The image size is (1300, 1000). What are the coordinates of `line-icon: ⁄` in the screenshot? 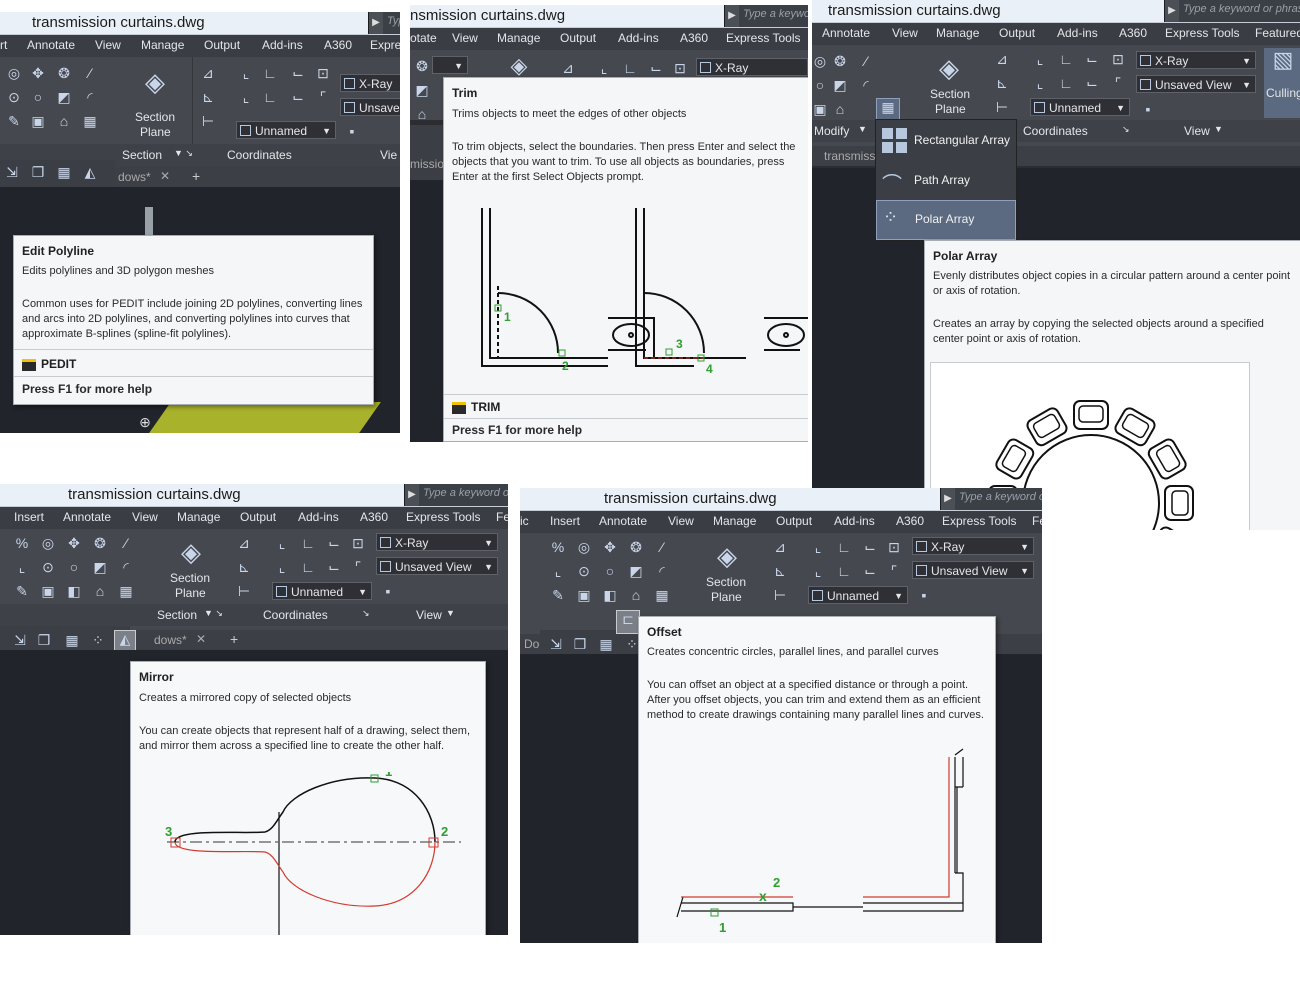 It's located at (662, 547).